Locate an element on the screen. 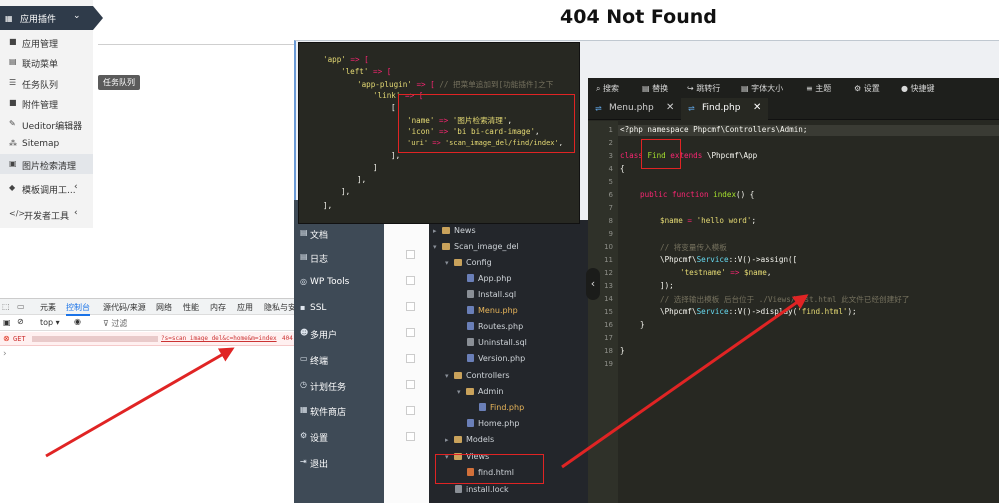 Image resolution: width=999 pixels, height=503 pixels. arrow-to-error-url is located at coordinates (140, 402).